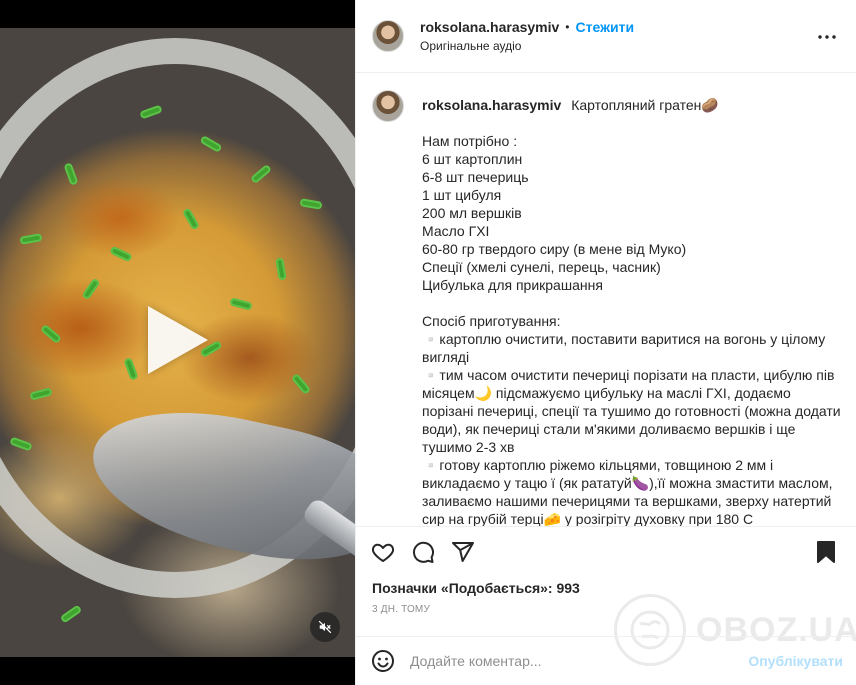  What do you see at coordinates (606, 551) in the screenshot?
I see `action-bar` at bounding box center [606, 551].